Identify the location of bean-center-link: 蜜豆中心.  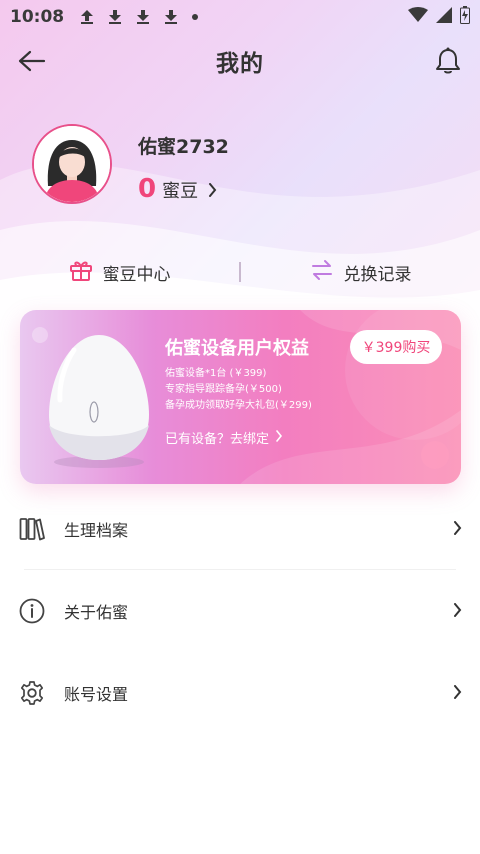
(119, 272).